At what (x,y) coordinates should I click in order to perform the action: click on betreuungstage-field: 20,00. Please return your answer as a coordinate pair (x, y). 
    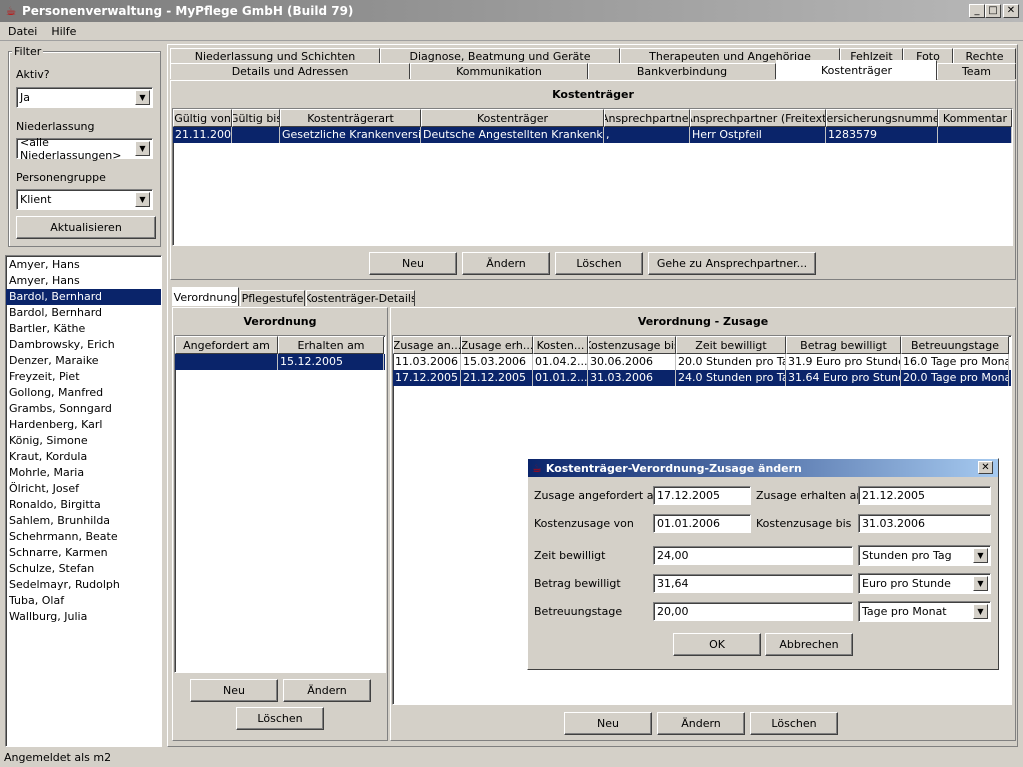
    Looking at the image, I should click on (753, 611).